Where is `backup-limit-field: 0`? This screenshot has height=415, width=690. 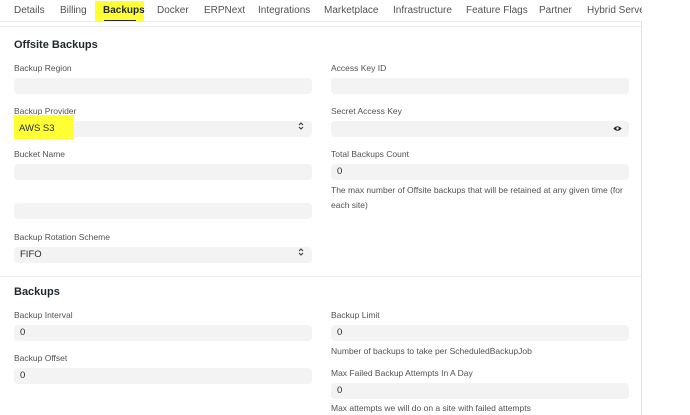
backup-limit-field: 0 is located at coordinates (480, 333).